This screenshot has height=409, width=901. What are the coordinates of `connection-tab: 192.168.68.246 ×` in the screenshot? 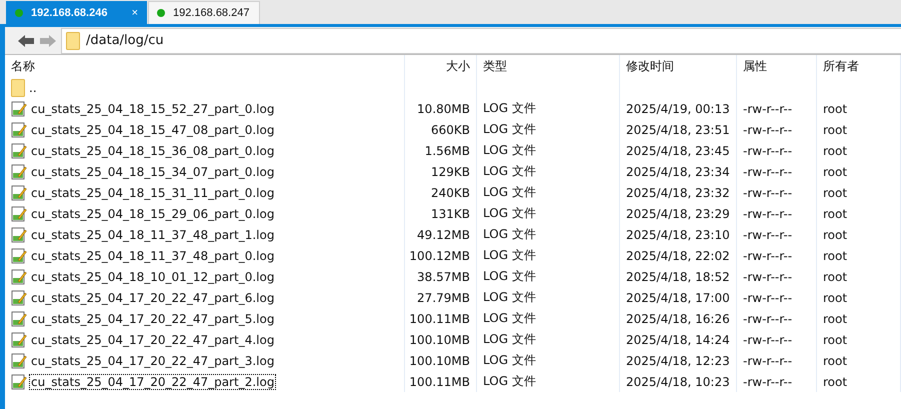 It's located at (76, 12).